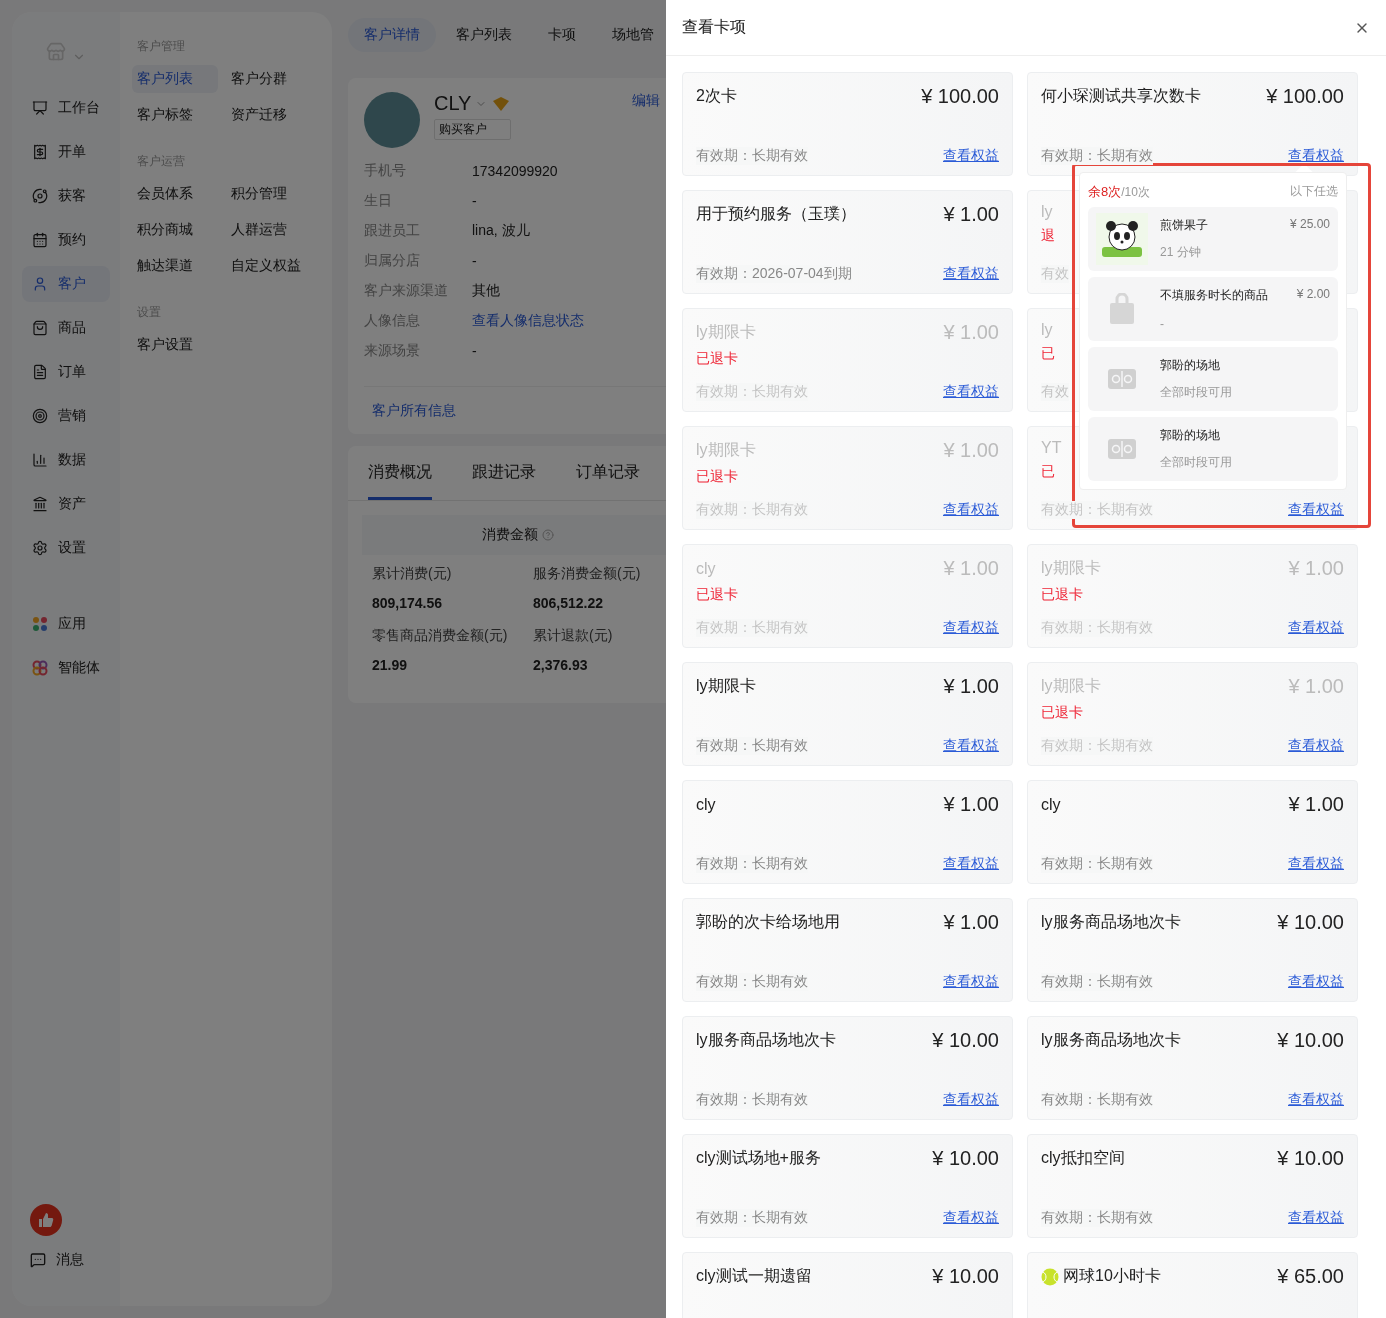 This screenshot has height=1318, width=1386. What do you see at coordinates (1121, 96) in the screenshot?
I see `card-name: 何小琛测试共享次数卡` at bounding box center [1121, 96].